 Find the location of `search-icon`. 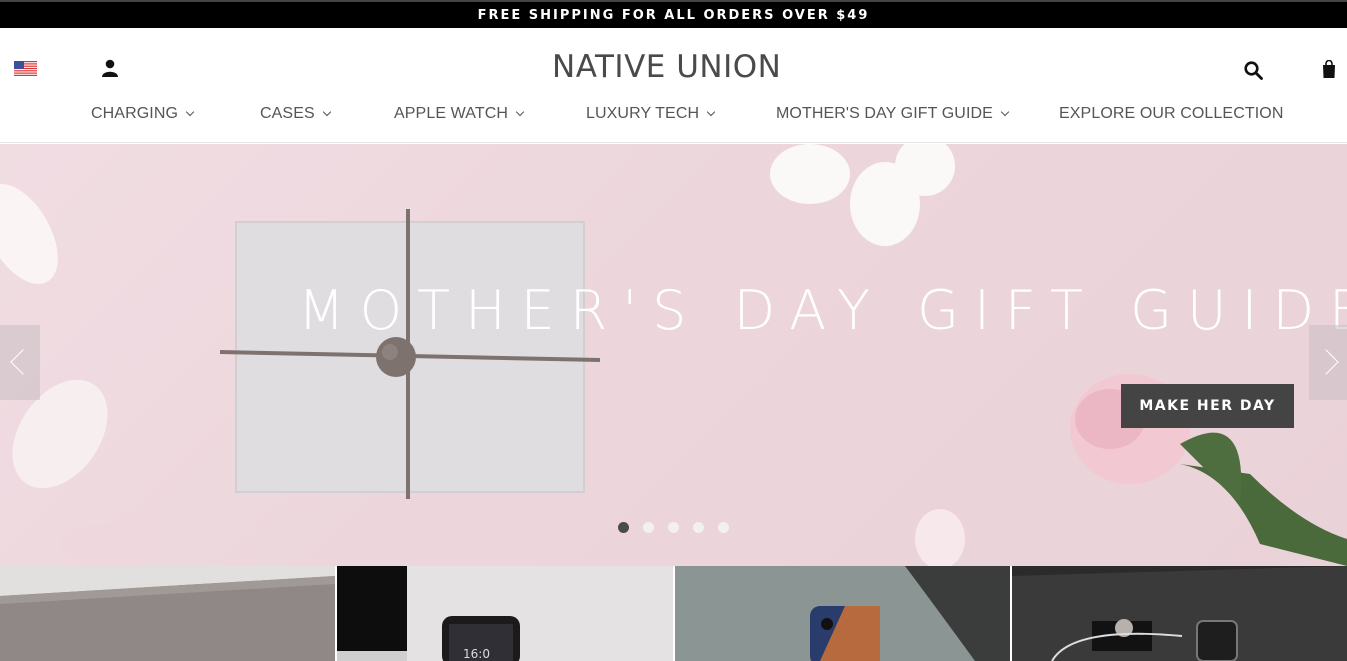

search-icon is located at coordinates (1253, 70).